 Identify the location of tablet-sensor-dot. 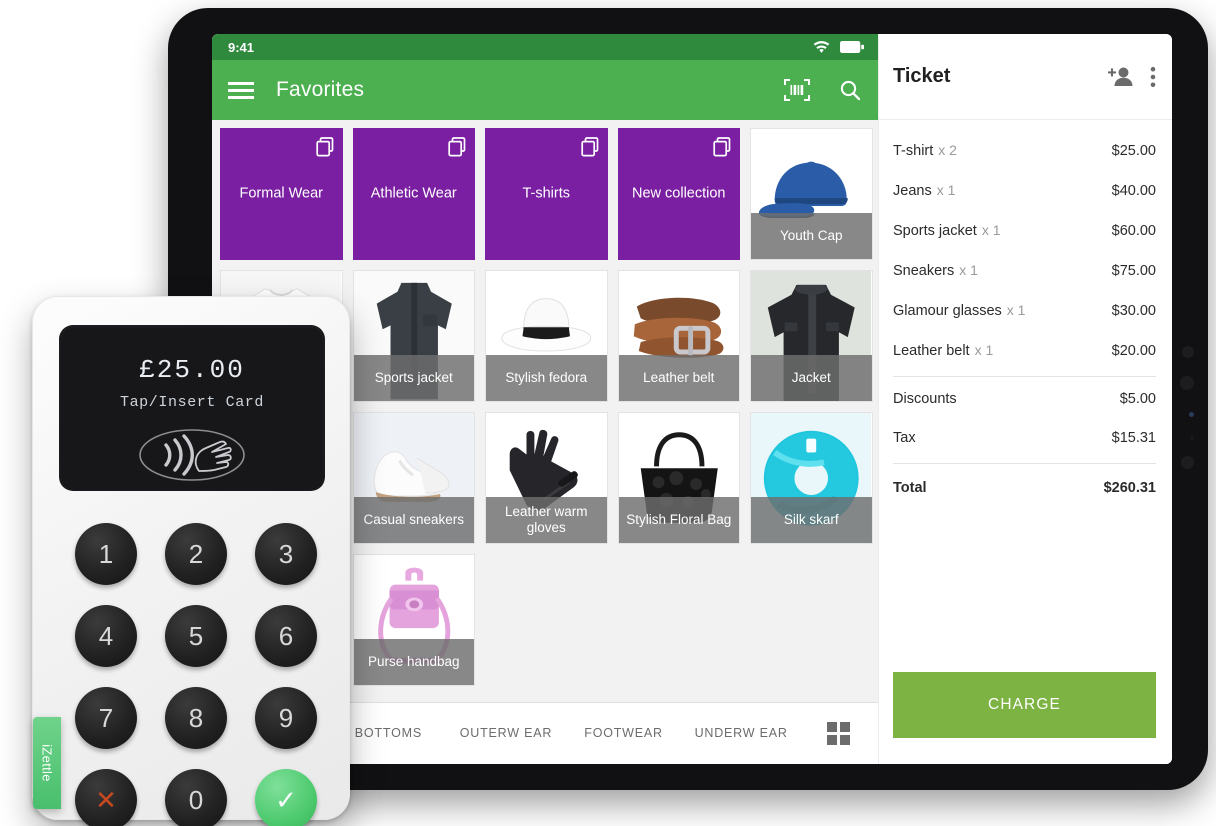
(1192, 438).